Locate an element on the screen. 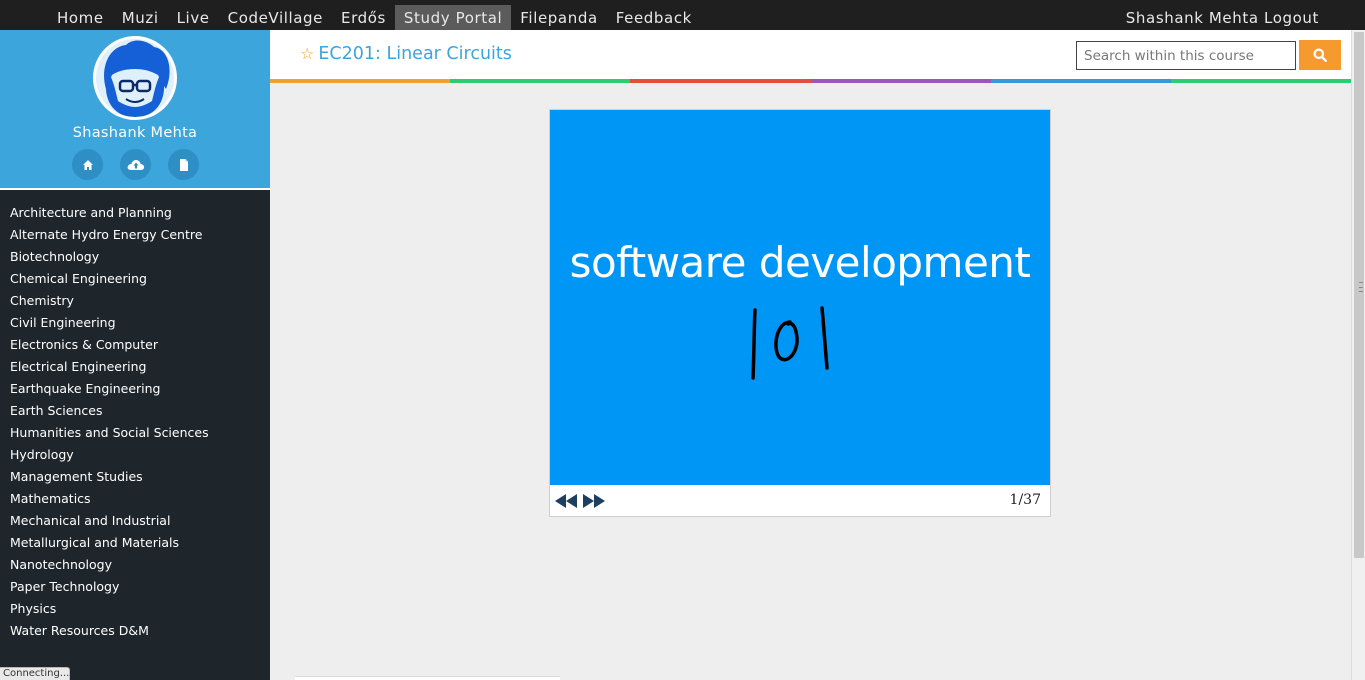  department-item: Humanities and Social Sciences is located at coordinates (109, 433).